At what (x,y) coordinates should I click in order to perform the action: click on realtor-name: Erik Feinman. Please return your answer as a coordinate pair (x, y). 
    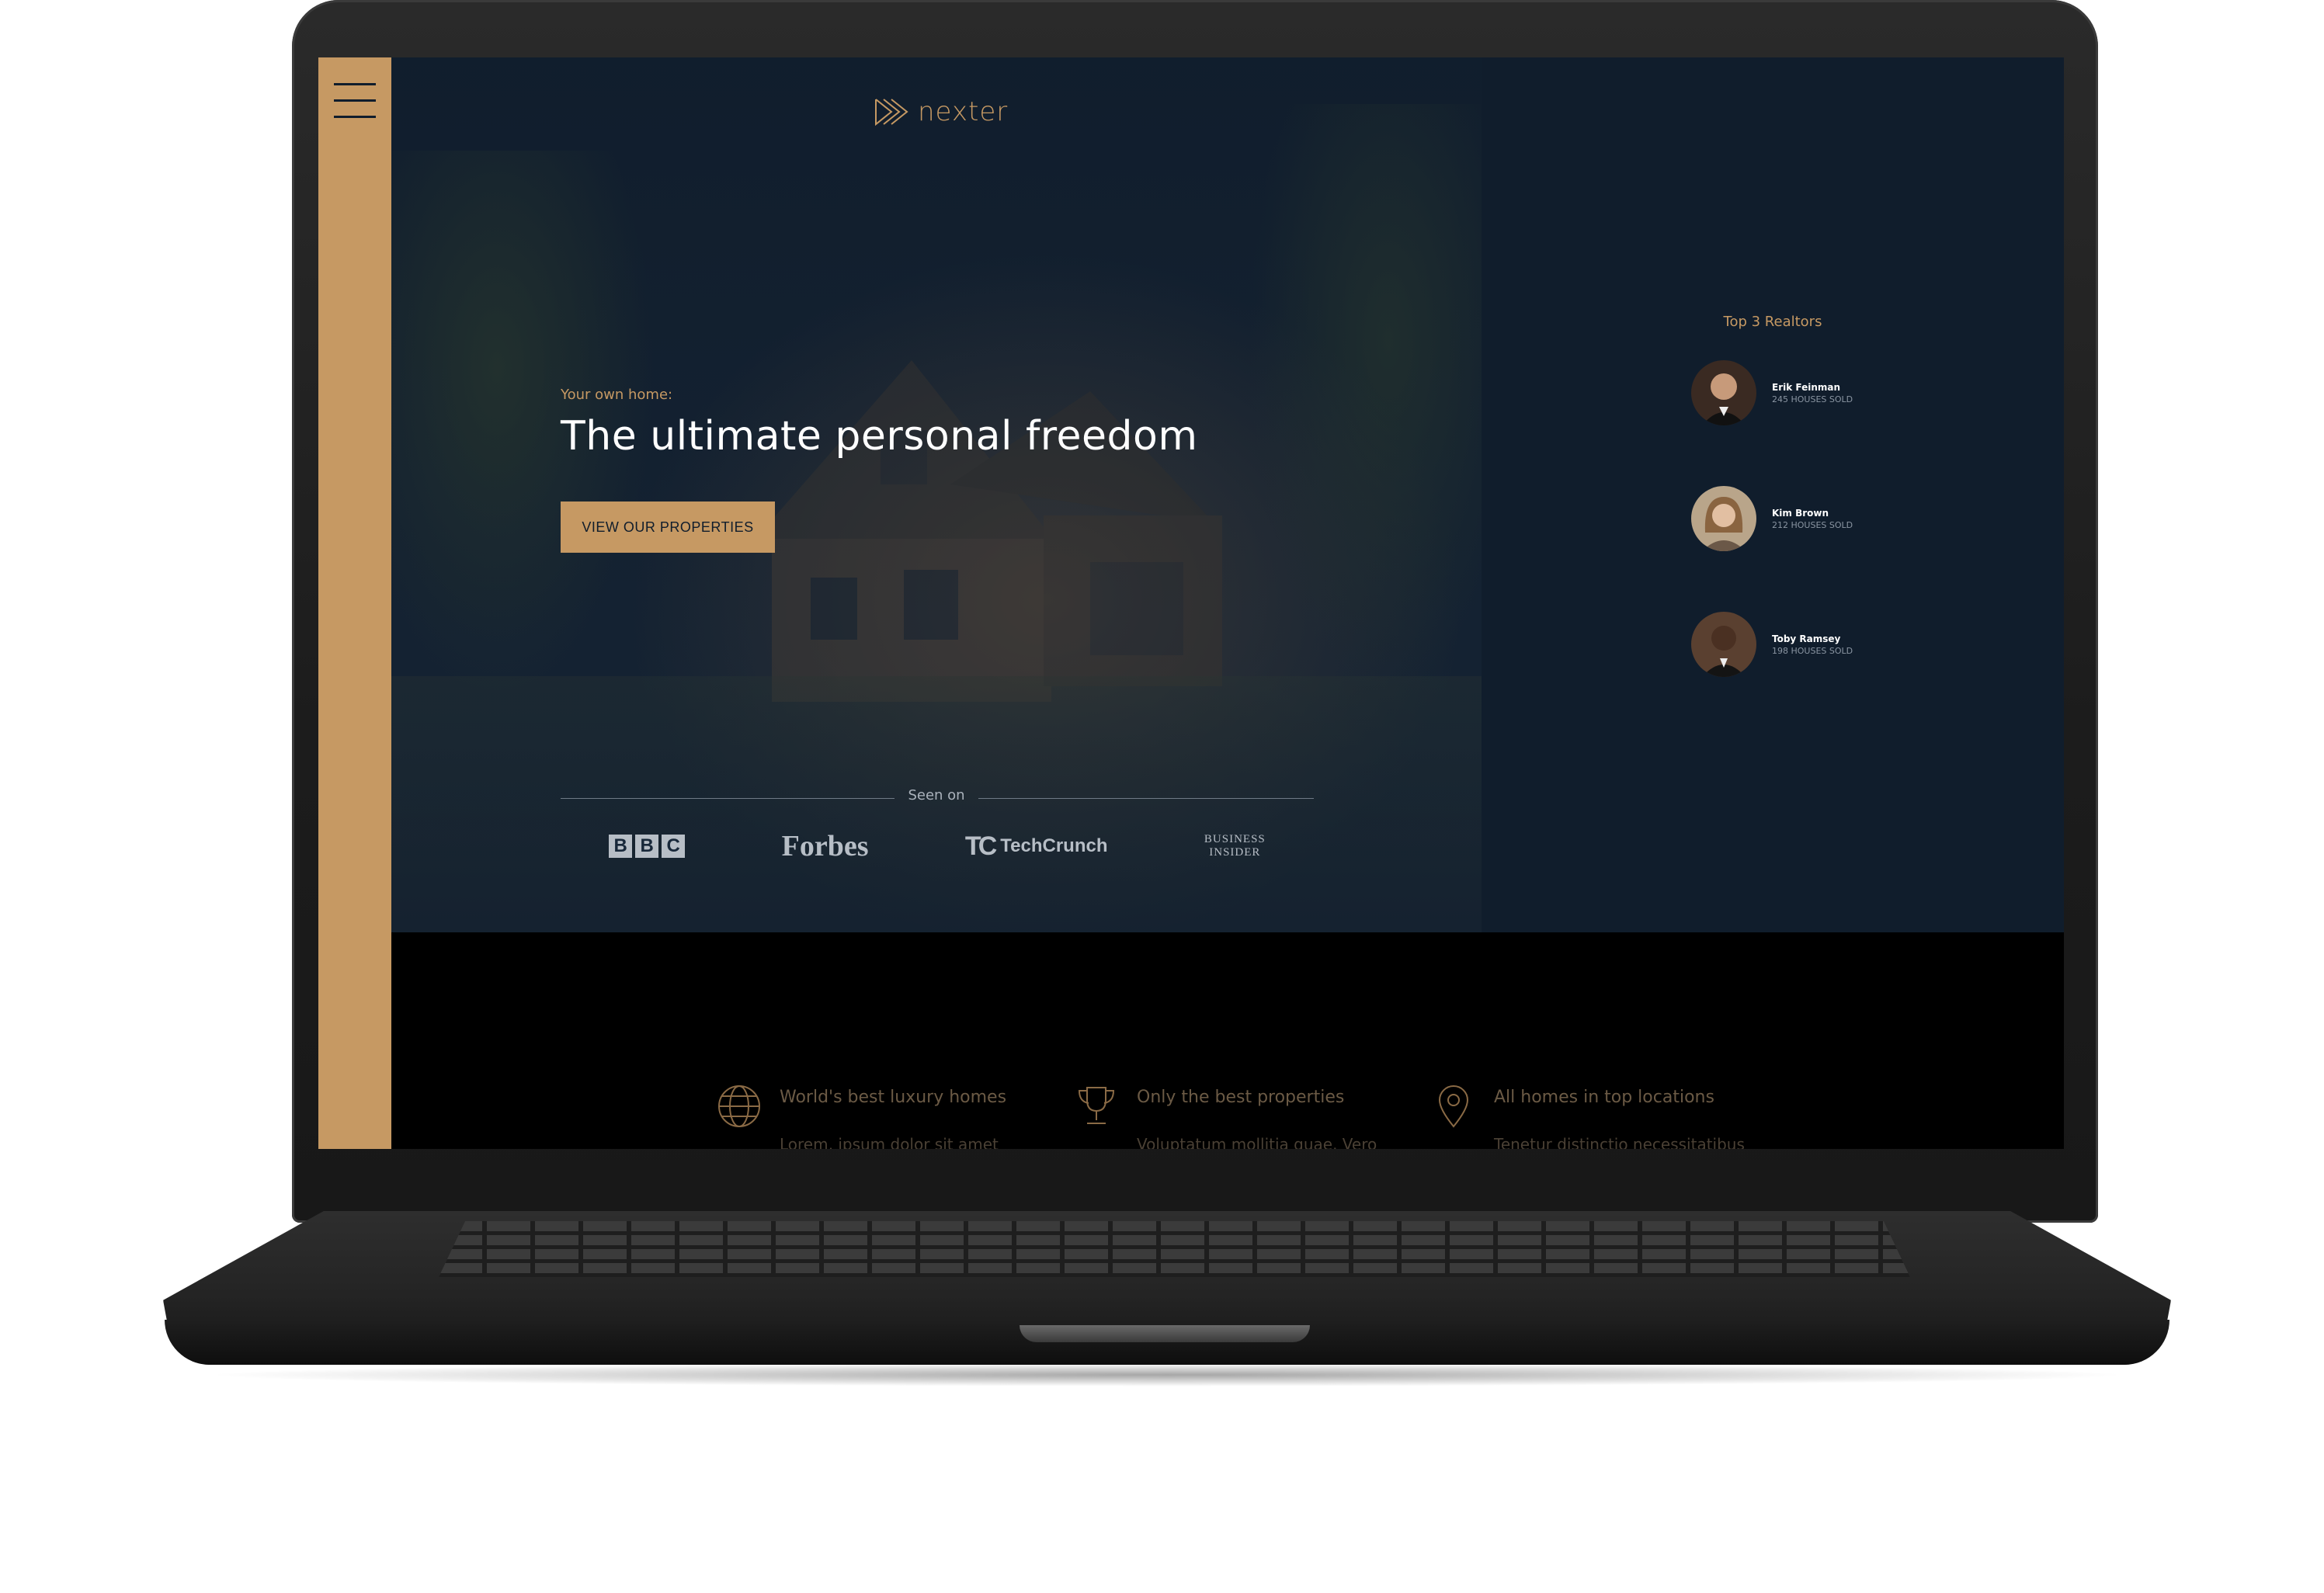
    Looking at the image, I should click on (1806, 387).